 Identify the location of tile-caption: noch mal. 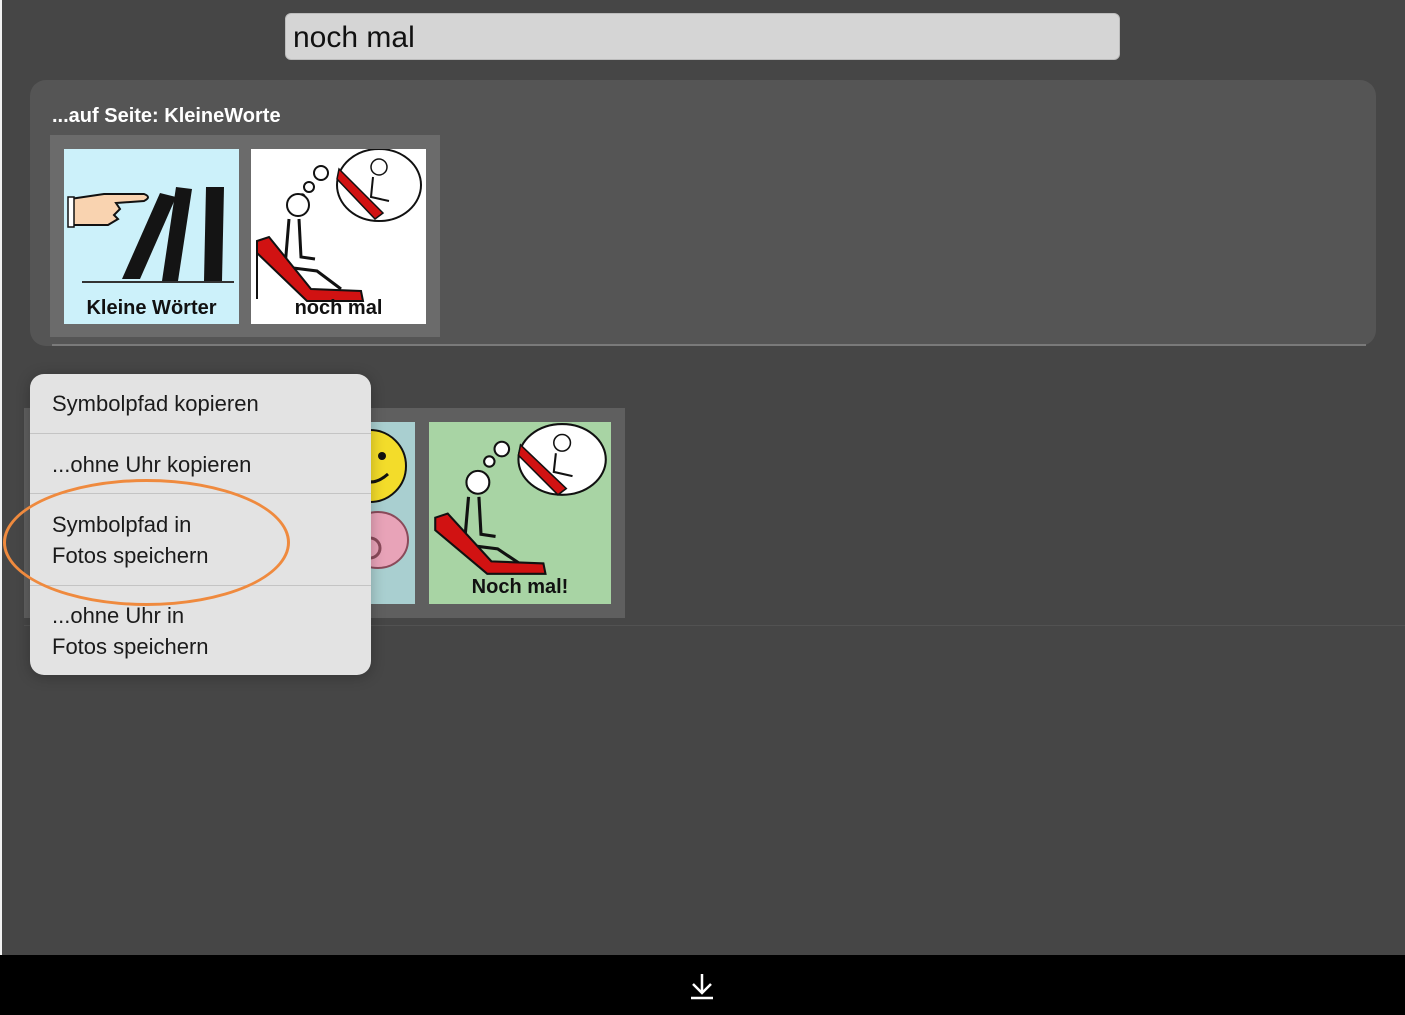
(338, 308).